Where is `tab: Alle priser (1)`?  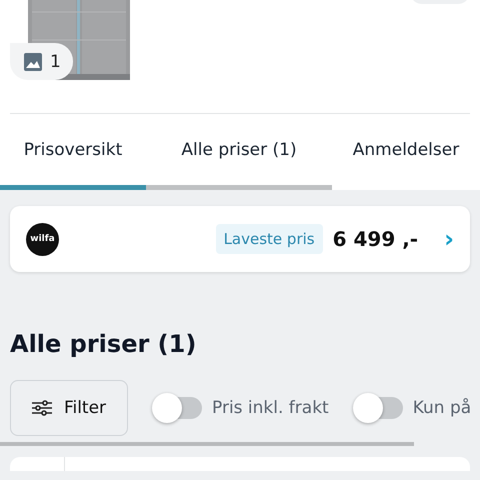
tab: Alle priser (1) is located at coordinates (239, 165).